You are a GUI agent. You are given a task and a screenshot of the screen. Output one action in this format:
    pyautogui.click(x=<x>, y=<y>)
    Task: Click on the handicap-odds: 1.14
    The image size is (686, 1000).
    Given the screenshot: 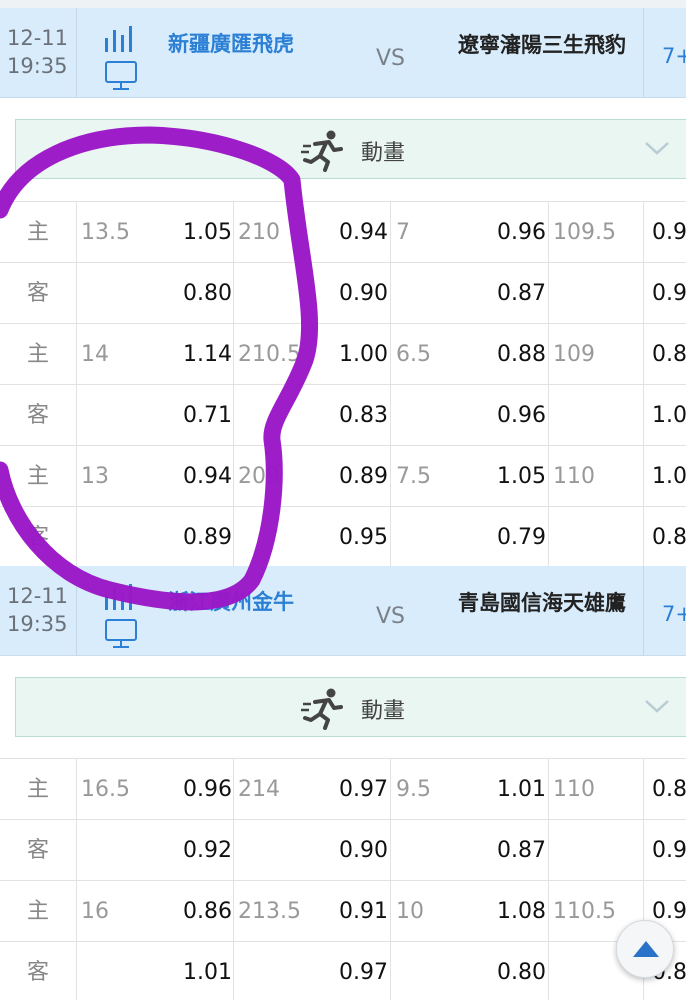 What is the action you would take?
    pyautogui.click(x=191, y=354)
    